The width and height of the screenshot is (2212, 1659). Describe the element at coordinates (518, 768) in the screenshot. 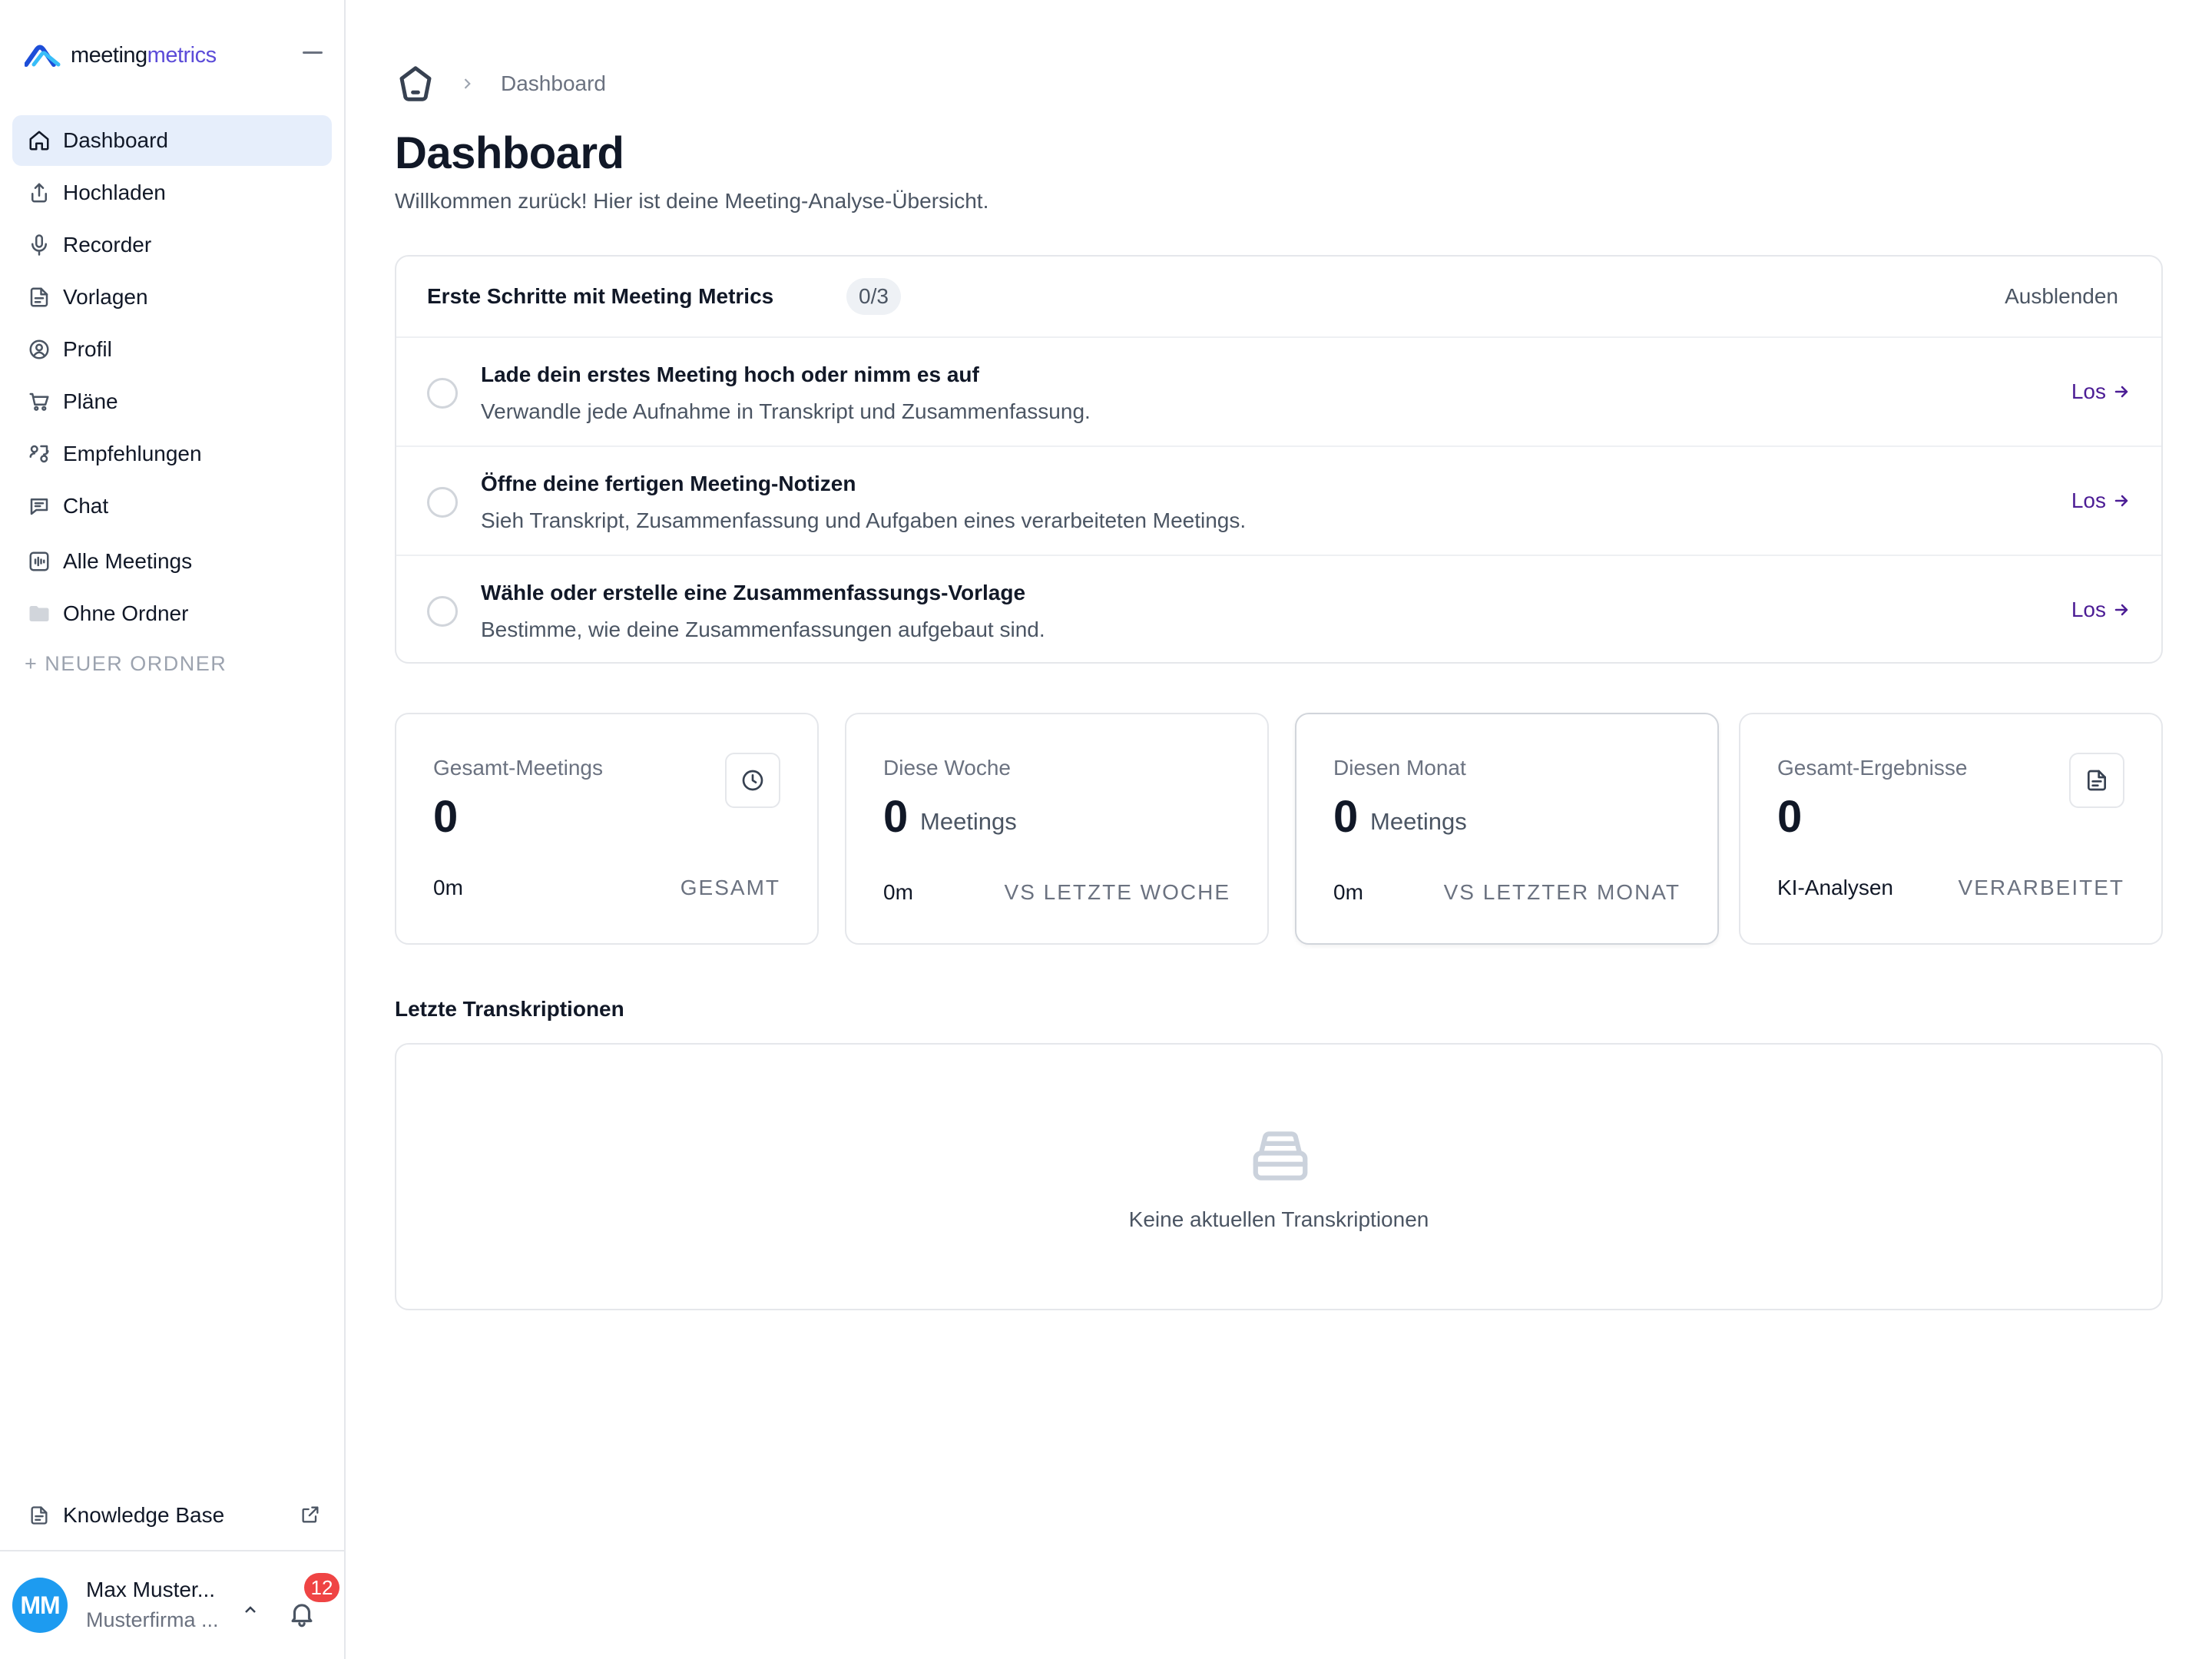

I see `stat-label: Gesamt-Meetings` at that location.